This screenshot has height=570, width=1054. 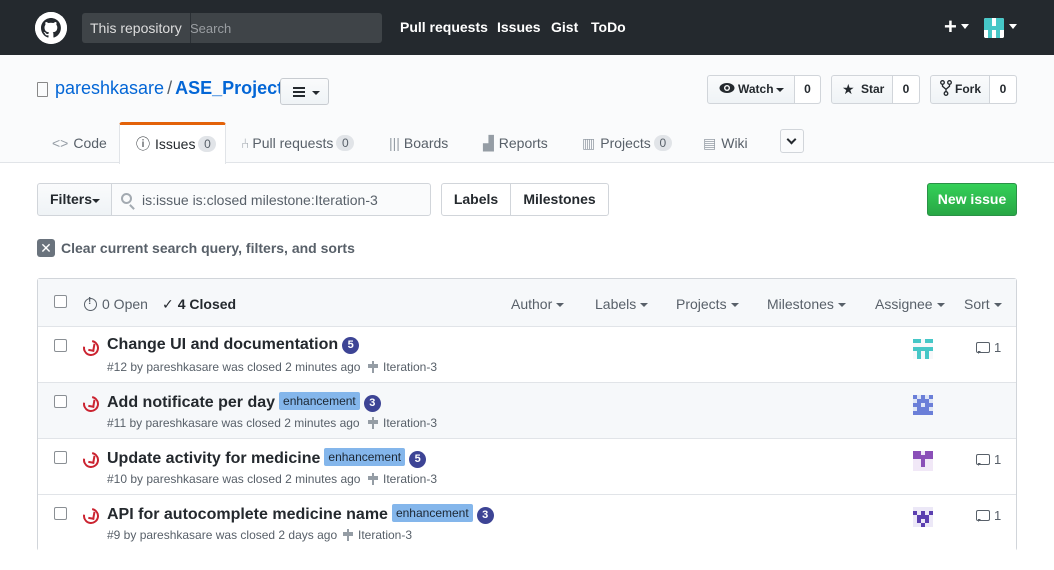 What do you see at coordinates (994, 28) in the screenshot?
I see `user-avatar` at bounding box center [994, 28].